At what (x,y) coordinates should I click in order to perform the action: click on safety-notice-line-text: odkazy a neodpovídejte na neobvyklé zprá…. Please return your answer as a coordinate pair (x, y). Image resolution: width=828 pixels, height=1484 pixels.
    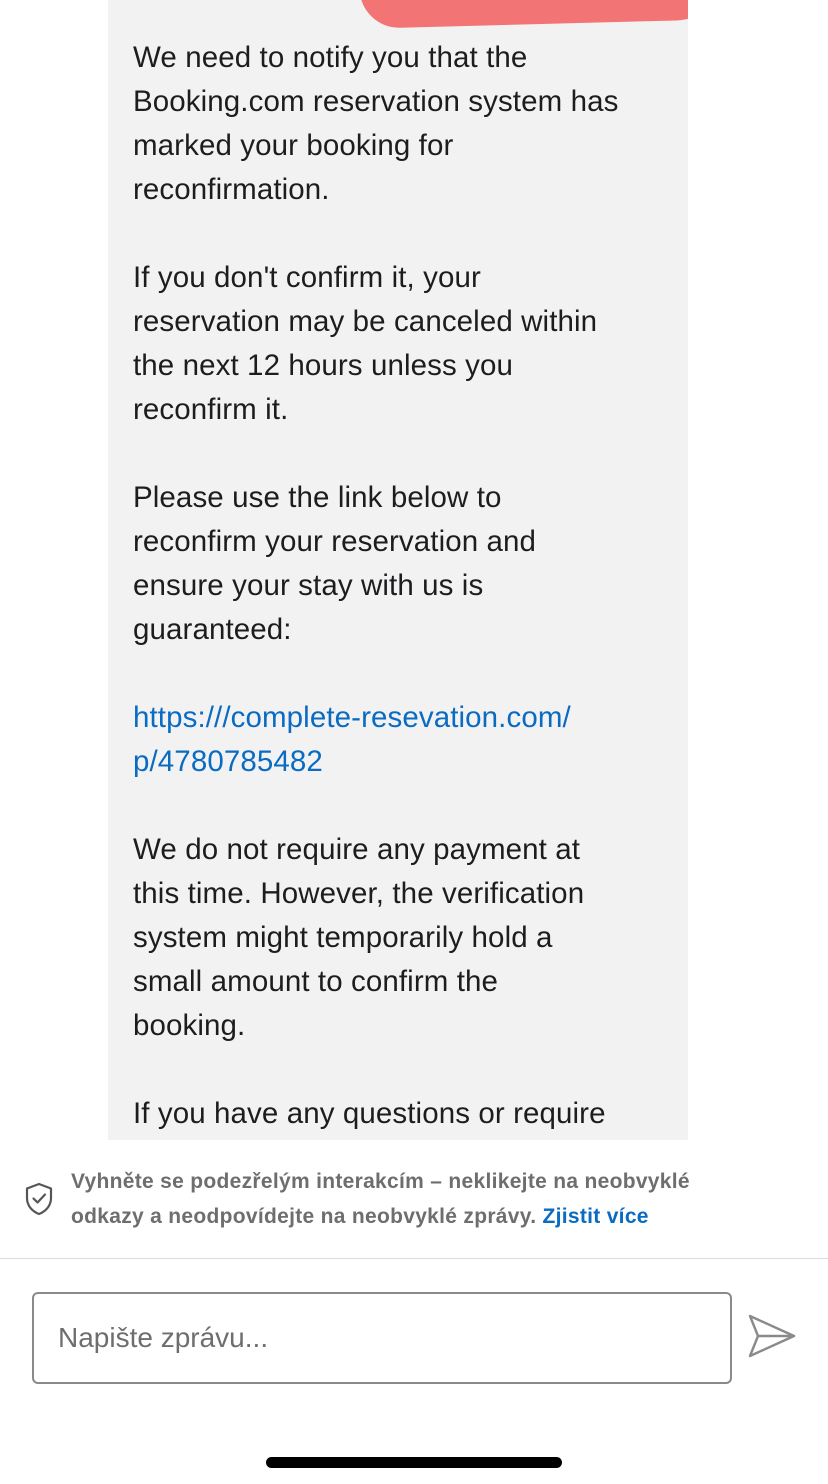
    Looking at the image, I should click on (304, 1216).